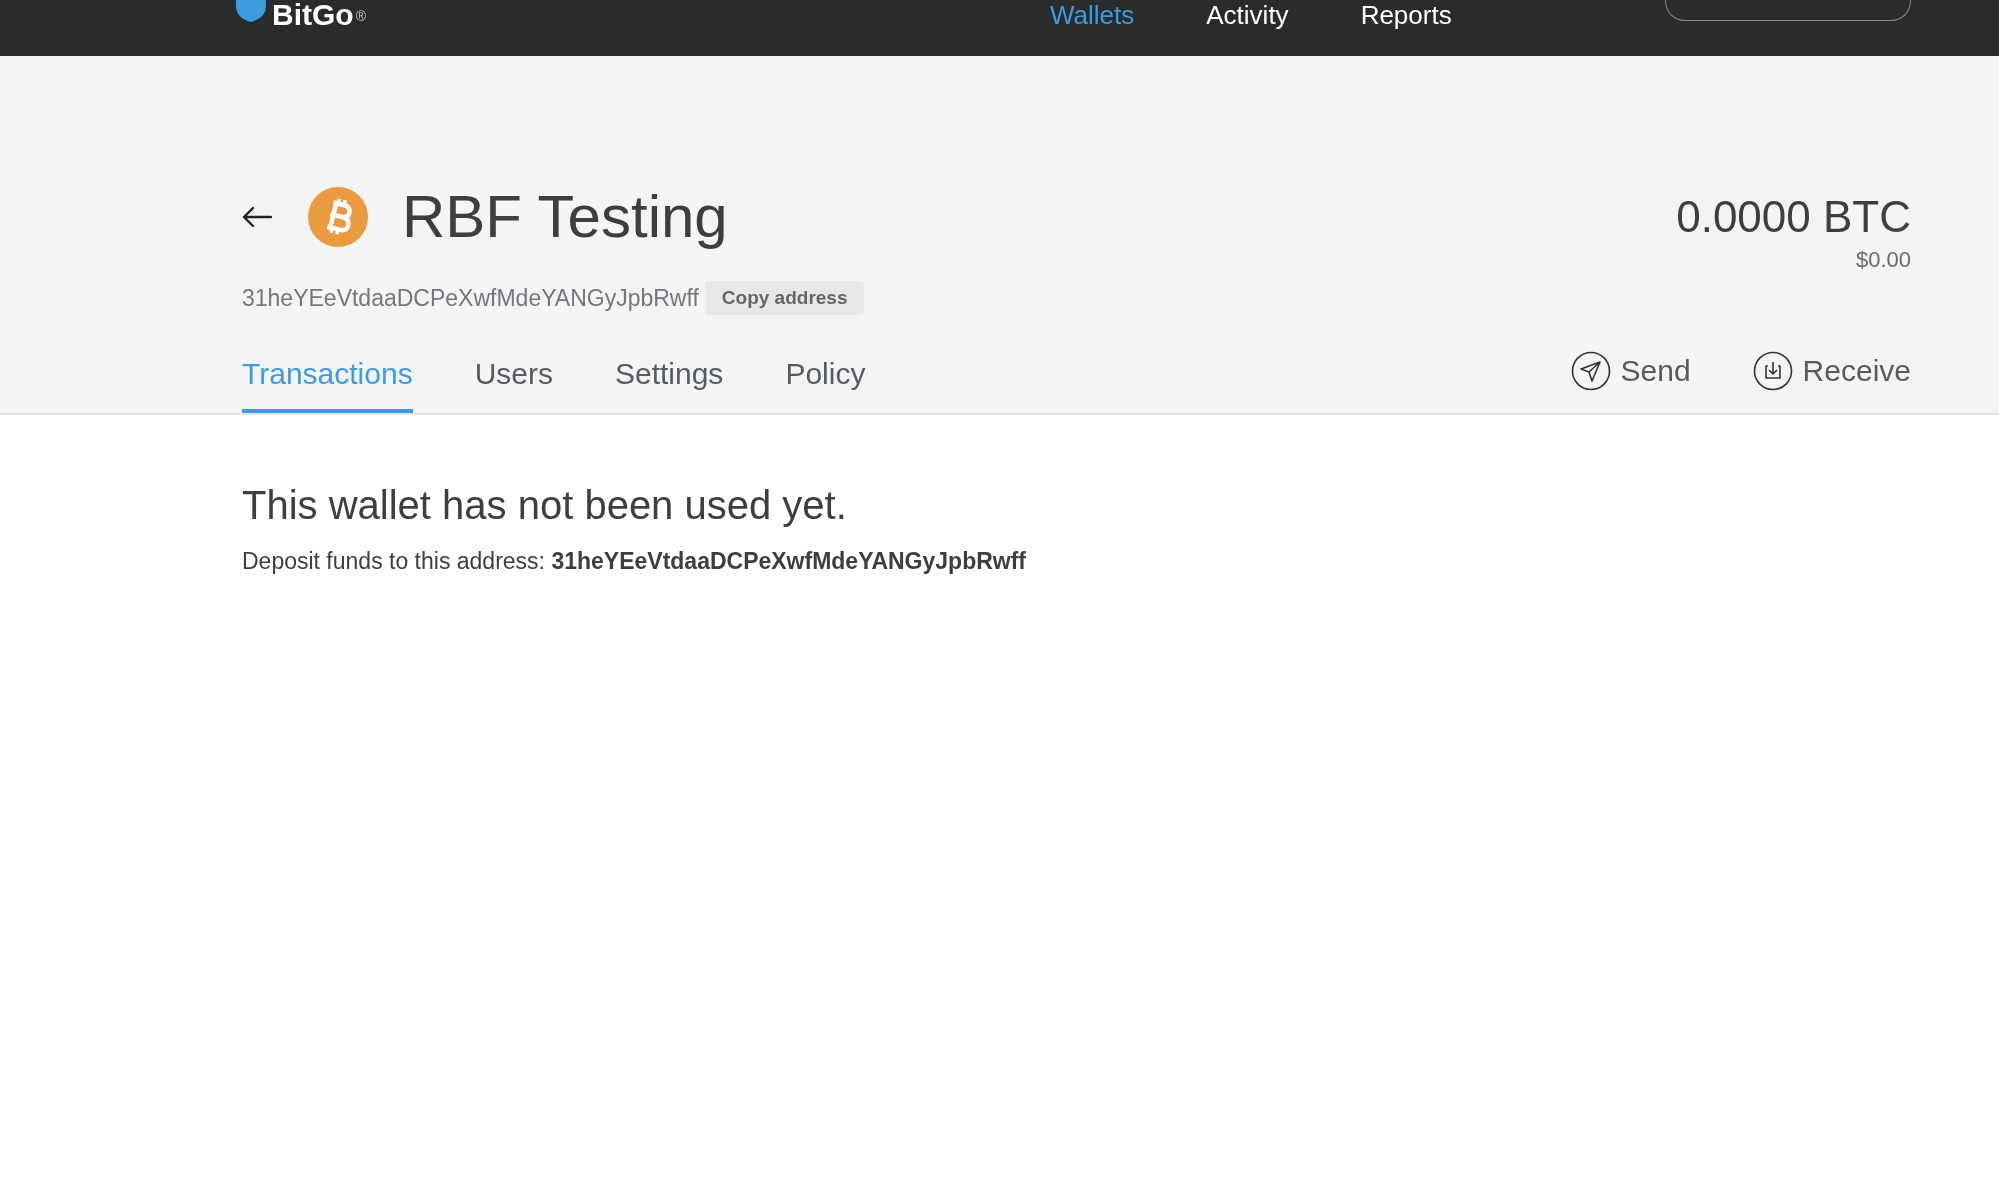  What do you see at coordinates (257, 217) in the screenshot?
I see `back-arrow-icon` at bounding box center [257, 217].